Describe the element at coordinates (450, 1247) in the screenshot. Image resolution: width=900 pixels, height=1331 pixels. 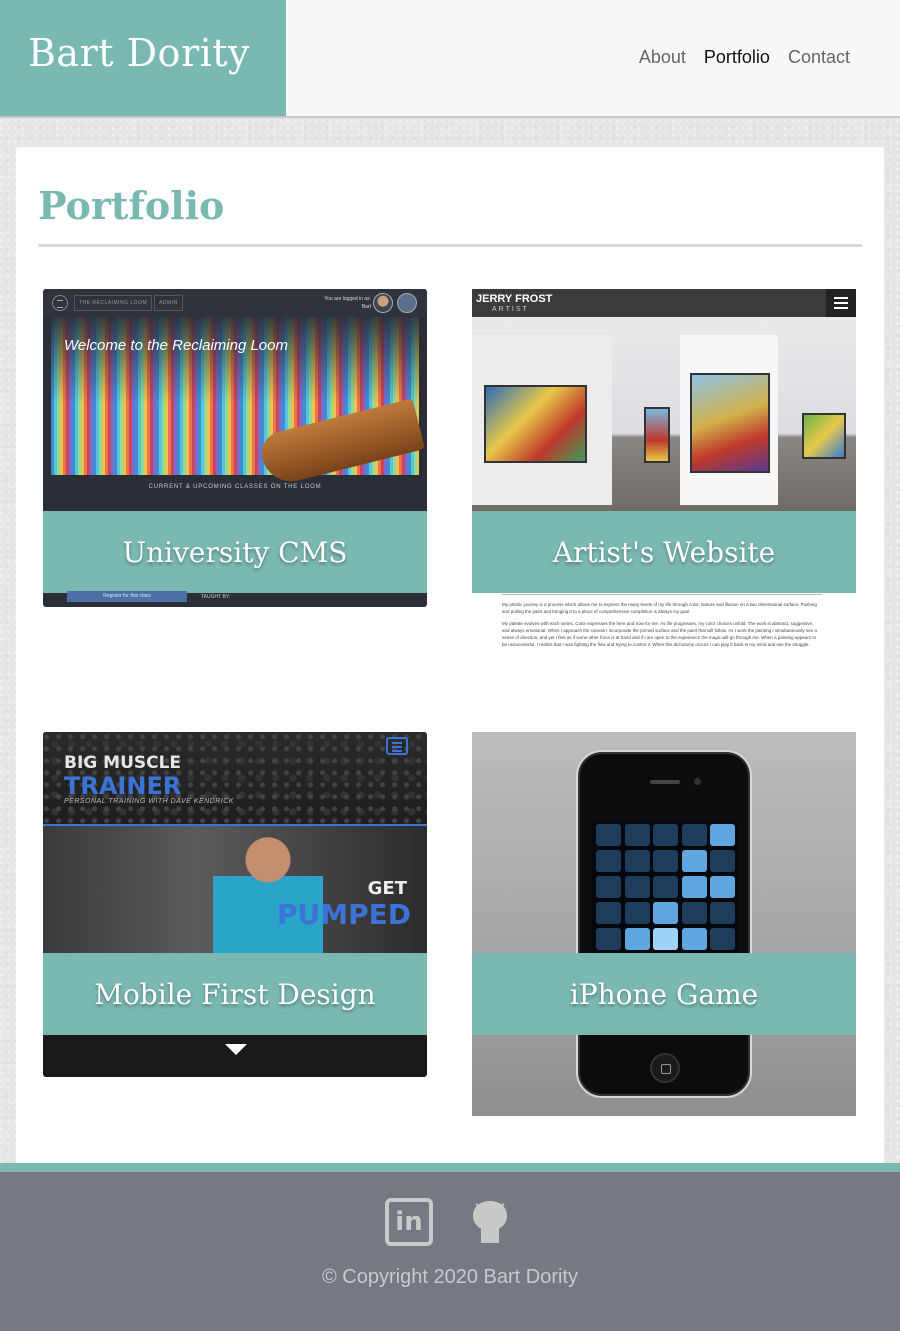
I see `site-footer: in © Copyright 2020 Bart Dority` at that location.